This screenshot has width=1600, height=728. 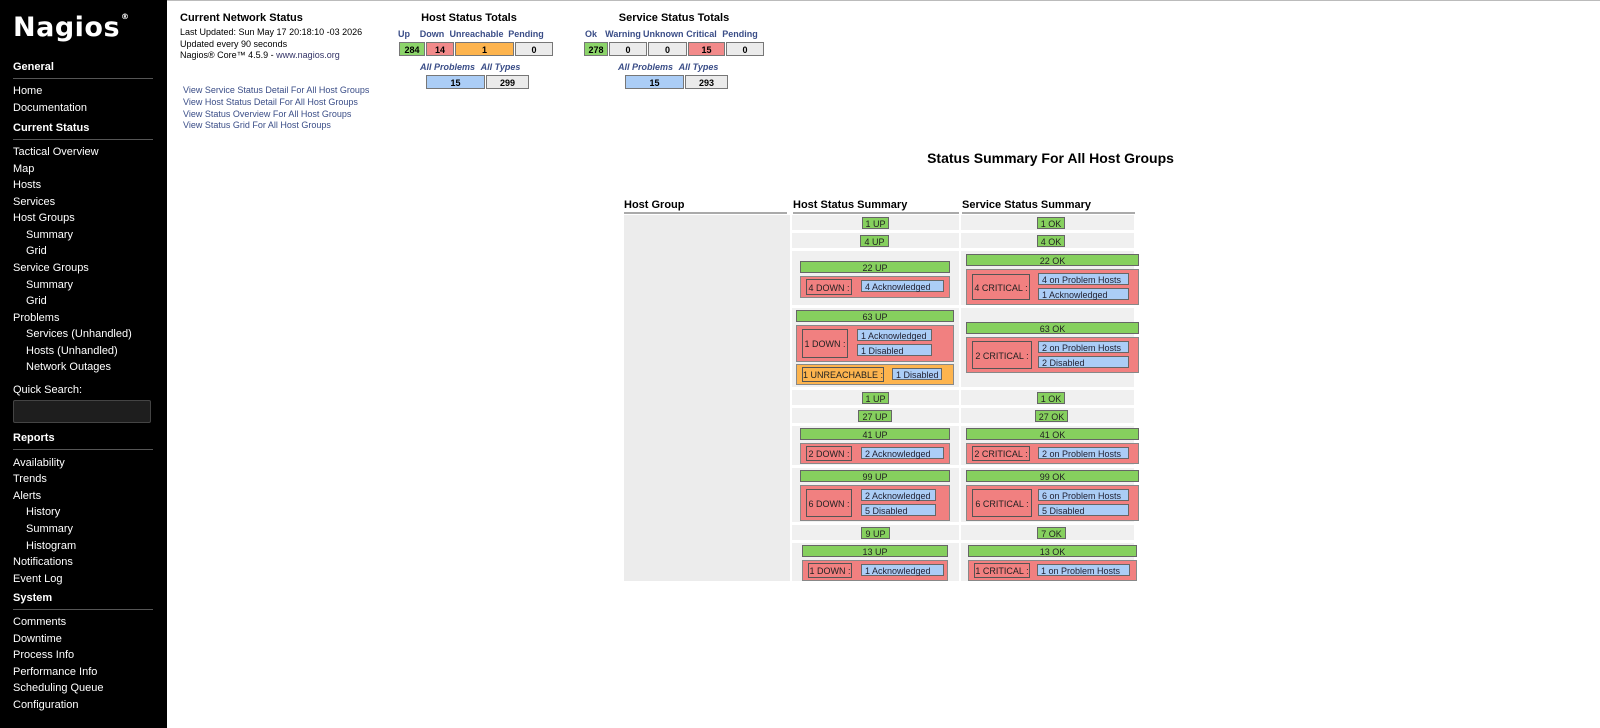 What do you see at coordinates (39, 463) in the screenshot?
I see `nav-availability: Availability` at bounding box center [39, 463].